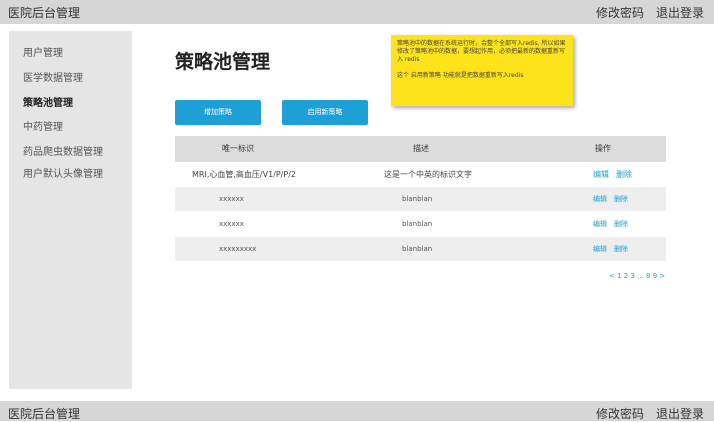  What do you see at coordinates (620, 12) in the screenshot?
I see `change-password-link: 修改密码` at bounding box center [620, 12].